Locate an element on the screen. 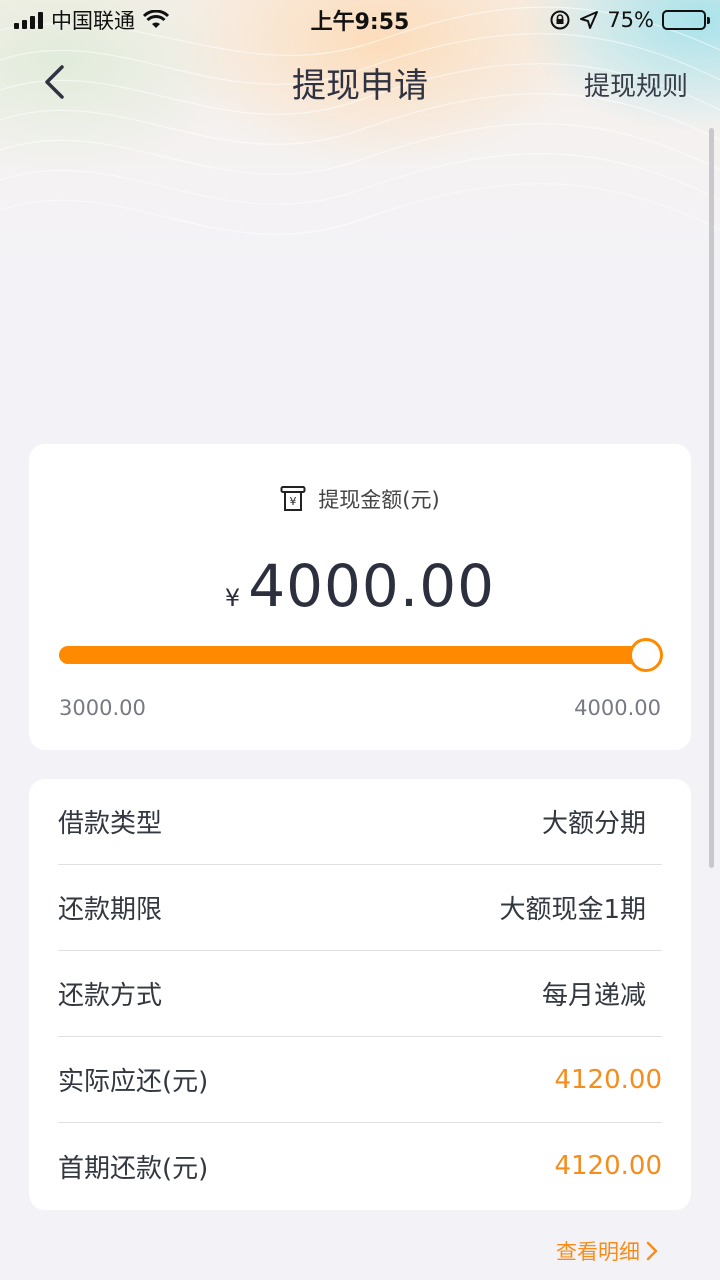 The height and width of the screenshot is (1280, 720). back-button is located at coordinates (54, 82).